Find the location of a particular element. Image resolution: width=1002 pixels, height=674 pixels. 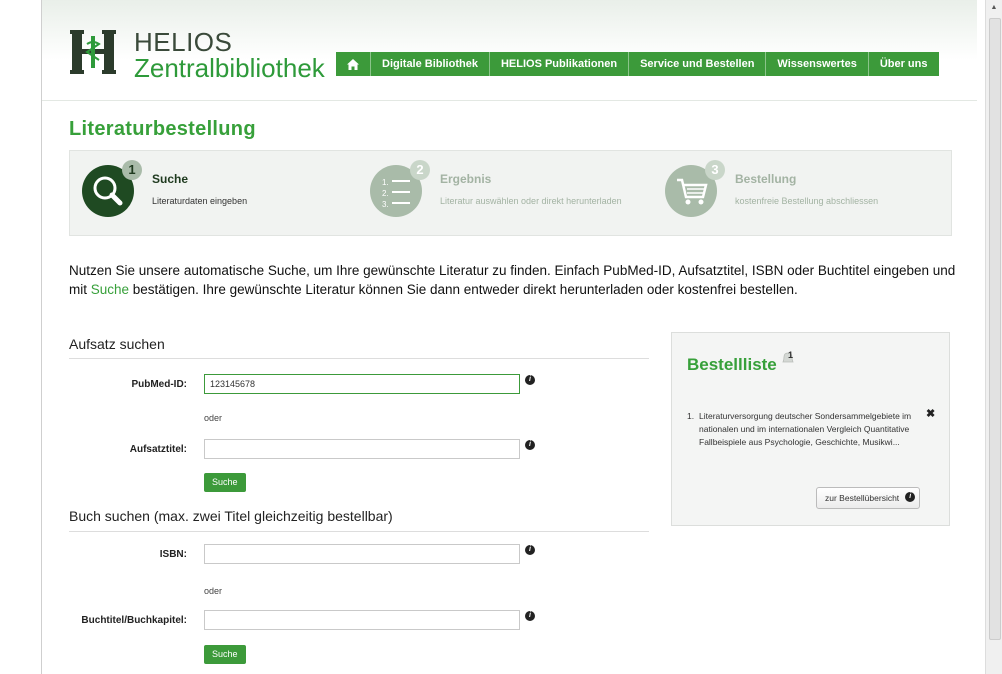

left-background is located at coordinates (20, 337).